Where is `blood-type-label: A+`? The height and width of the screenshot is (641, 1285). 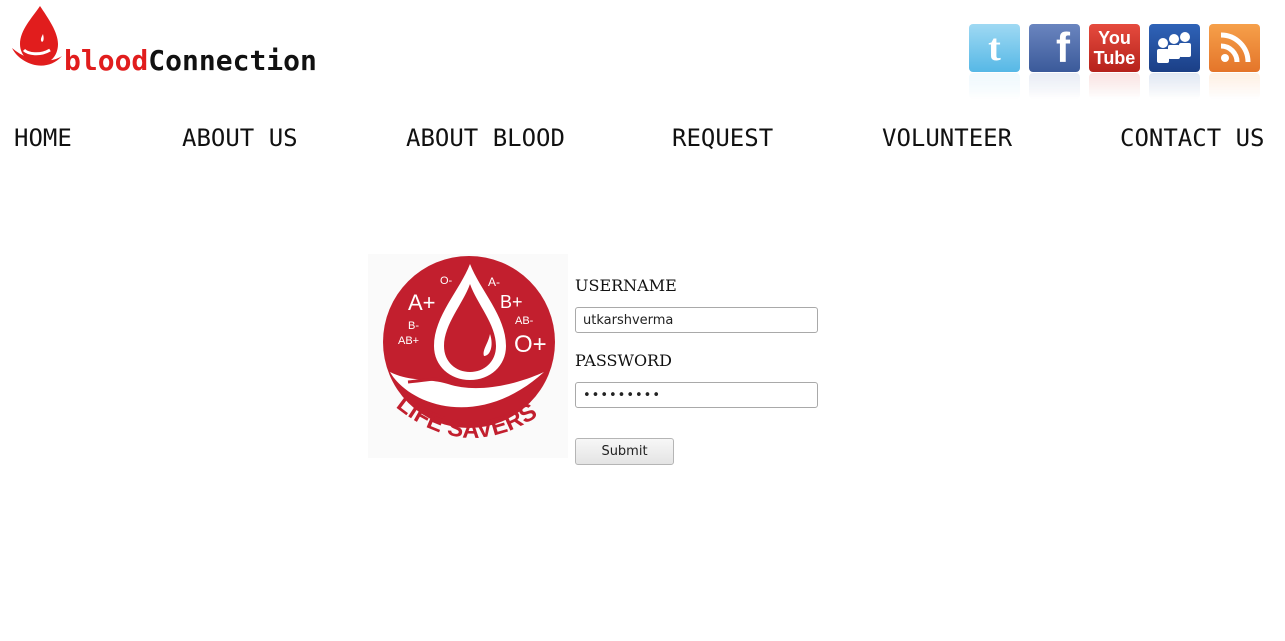 blood-type-label: A+ is located at coordinates (422, 302).